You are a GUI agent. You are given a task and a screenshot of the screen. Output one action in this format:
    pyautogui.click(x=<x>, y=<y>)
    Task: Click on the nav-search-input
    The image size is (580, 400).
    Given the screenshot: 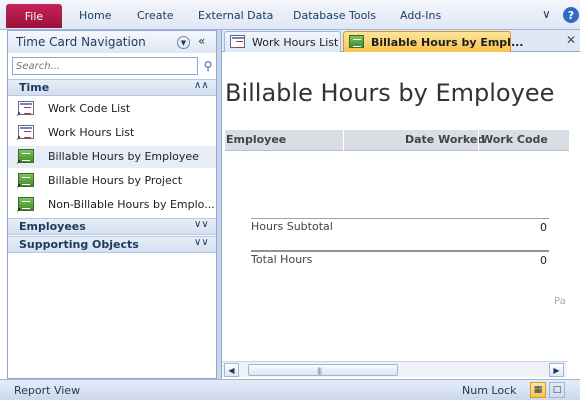 What is the action you would take?
    pyautogui.click(x=105, y=66)
    